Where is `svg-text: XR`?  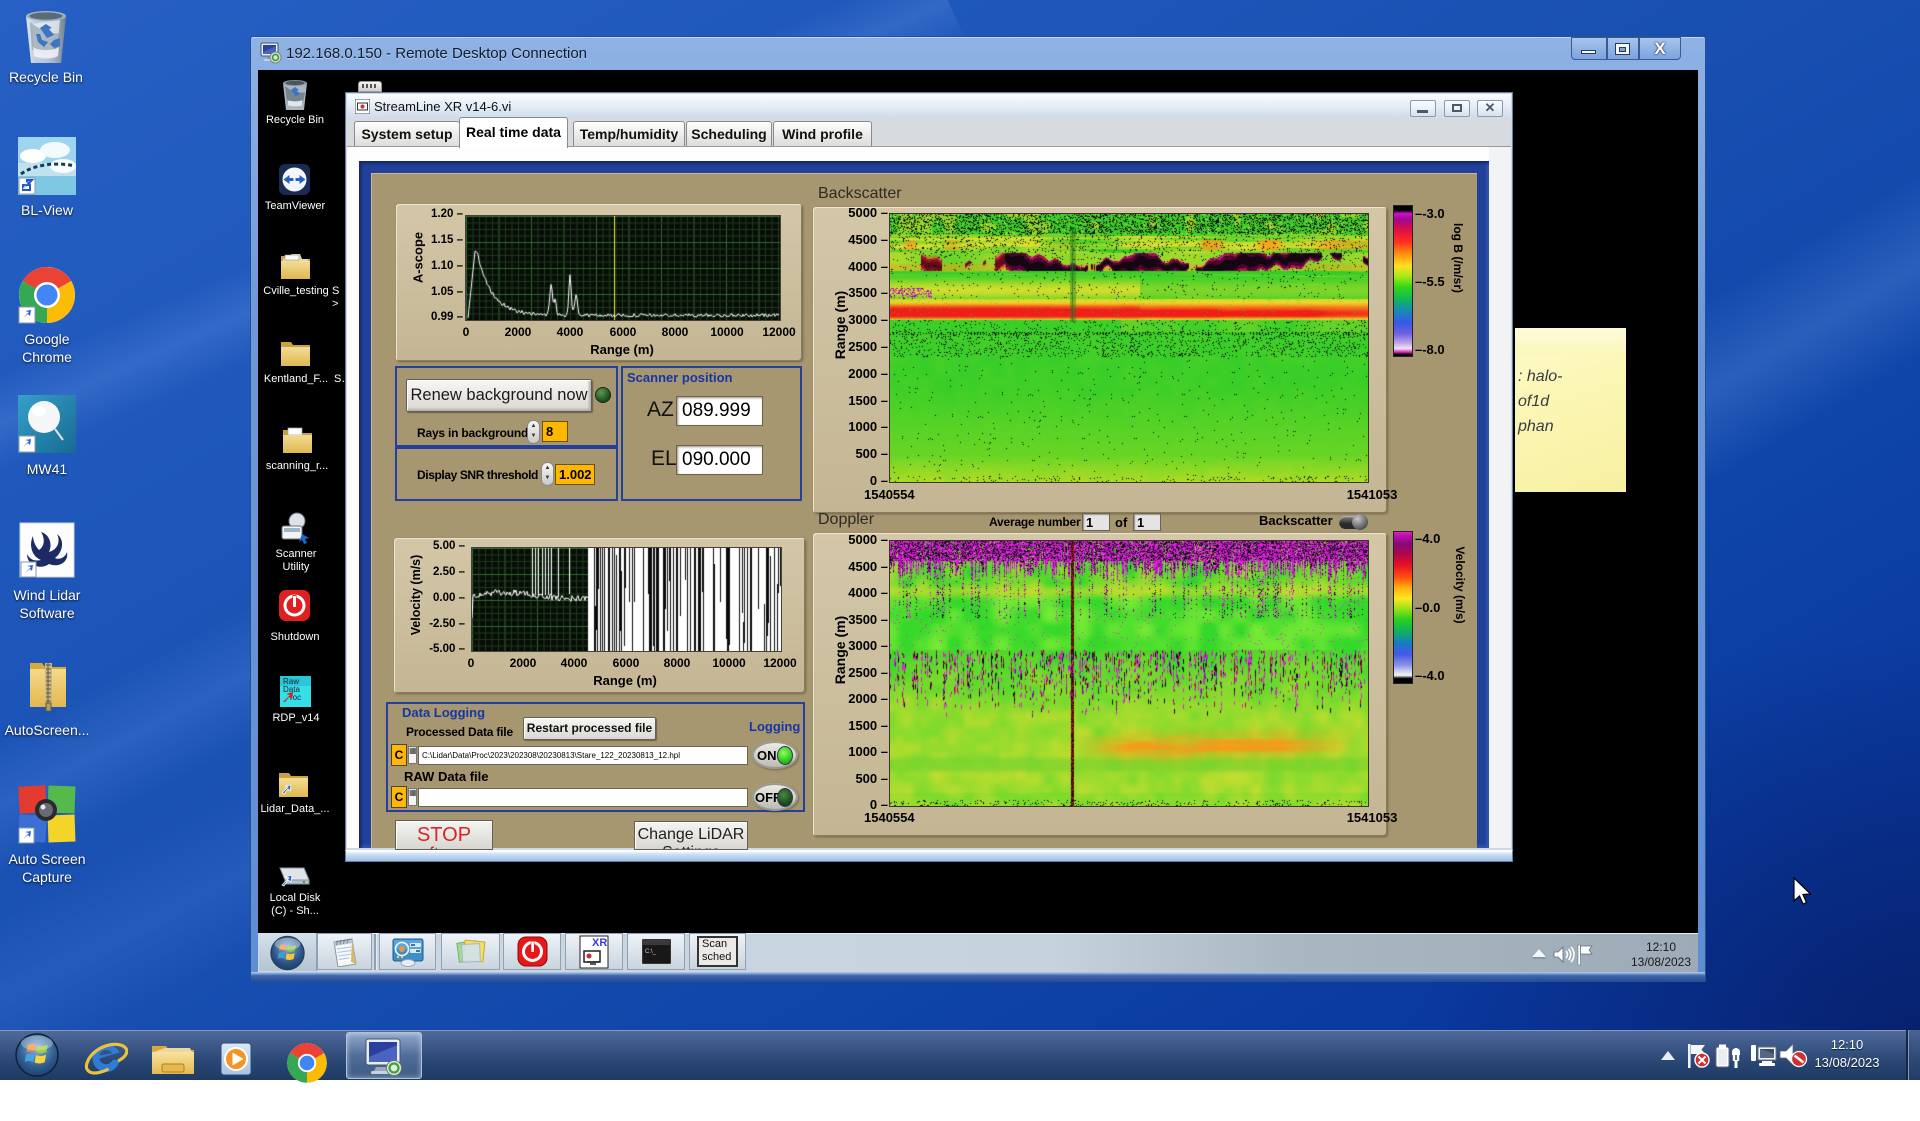
svg-text: XR is located at coordinates (599, 943).